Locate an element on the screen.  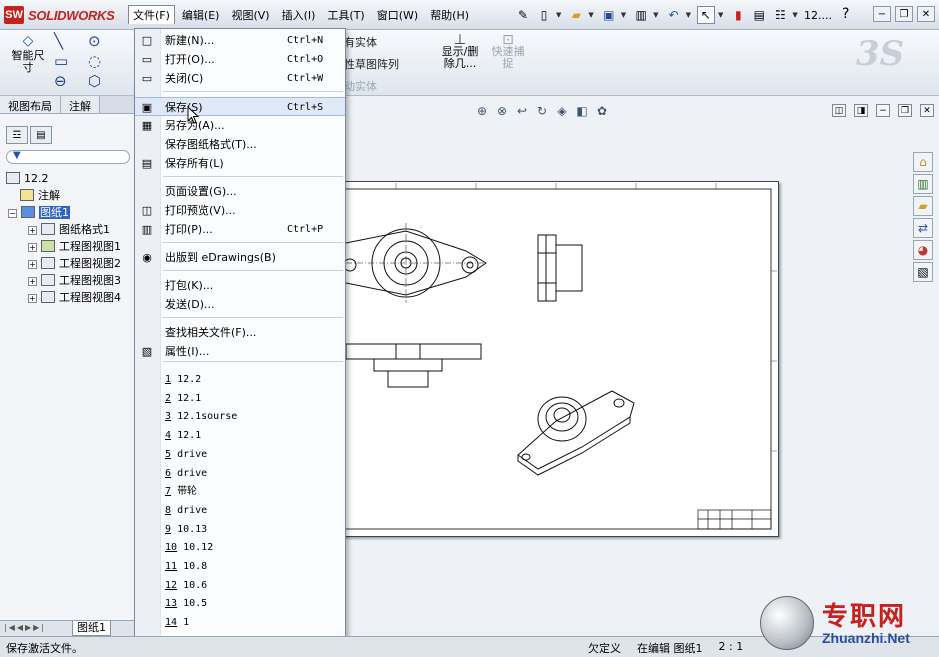
undo-icon: ↶ is located at coordinates (674, 15).